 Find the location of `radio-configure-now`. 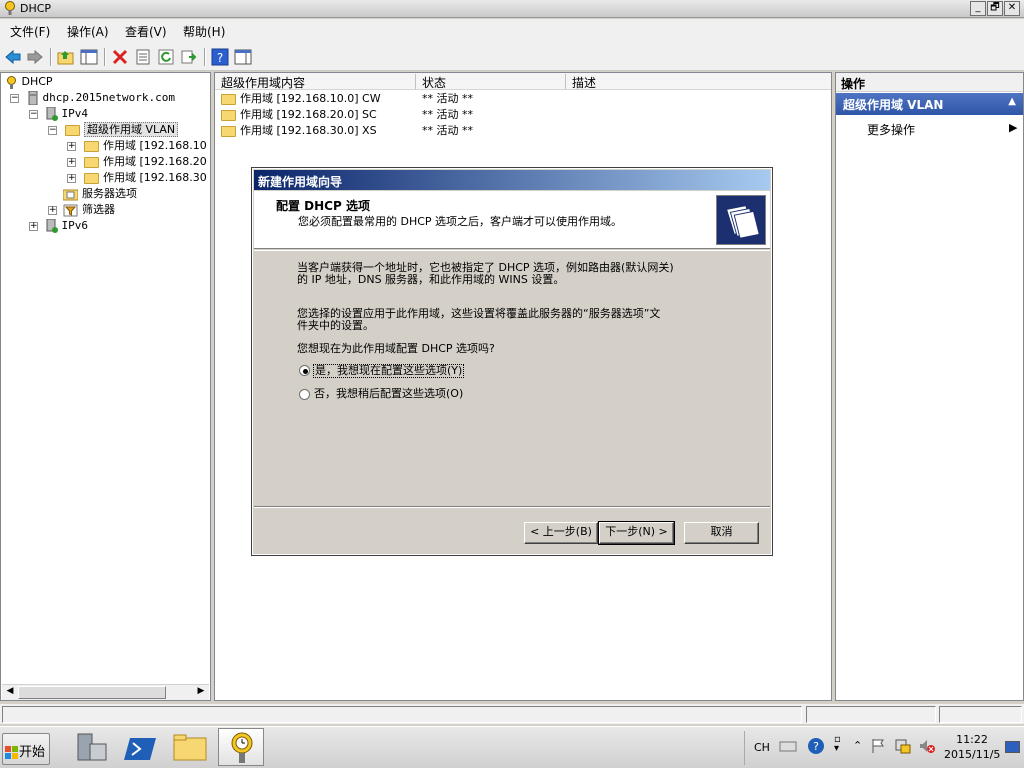

radio-configure-now is located at coordinates (304, 370).